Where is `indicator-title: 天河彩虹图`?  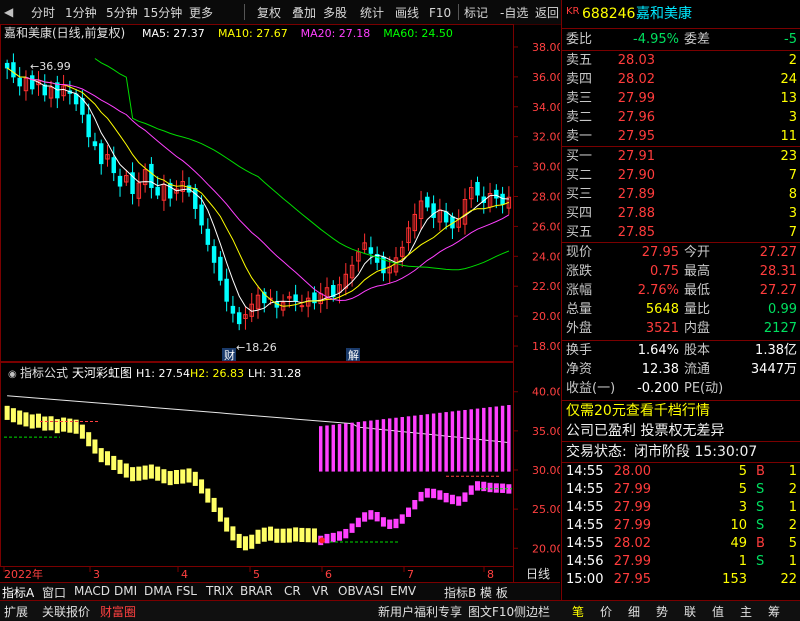 indicator-title: 天河彩虹图 is located at coordinates (102, 373).